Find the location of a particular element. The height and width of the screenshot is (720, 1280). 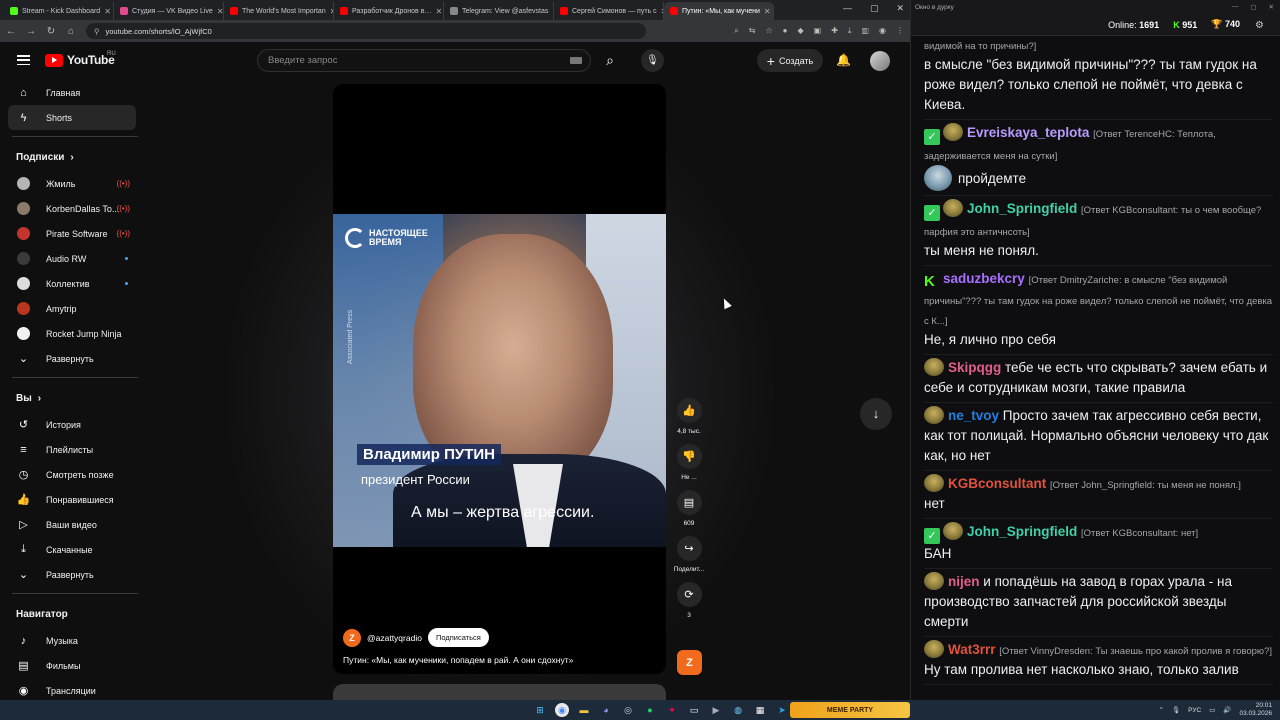

sidebar-item: ▤ Фильмы is located at coordinates (75, 665).